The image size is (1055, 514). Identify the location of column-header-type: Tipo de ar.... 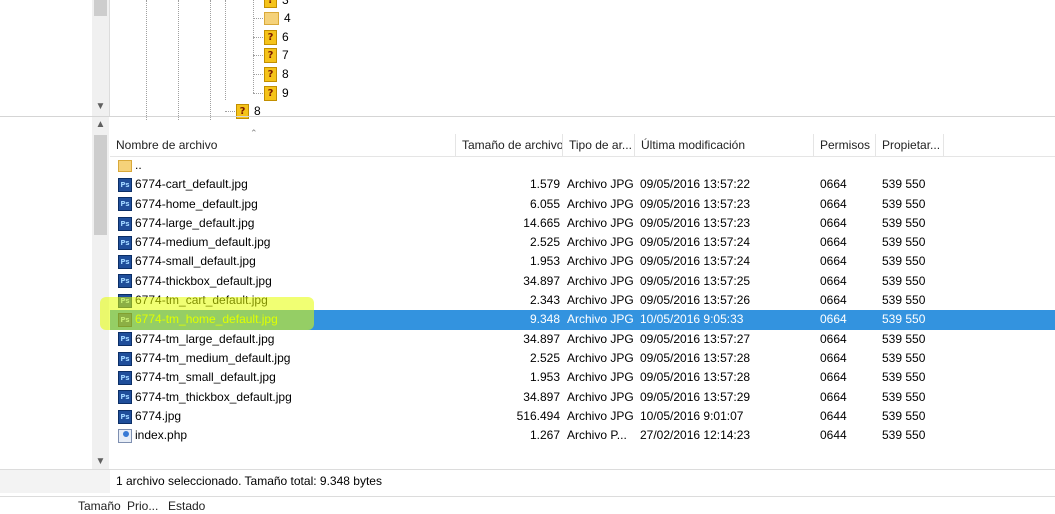
(599, 145).